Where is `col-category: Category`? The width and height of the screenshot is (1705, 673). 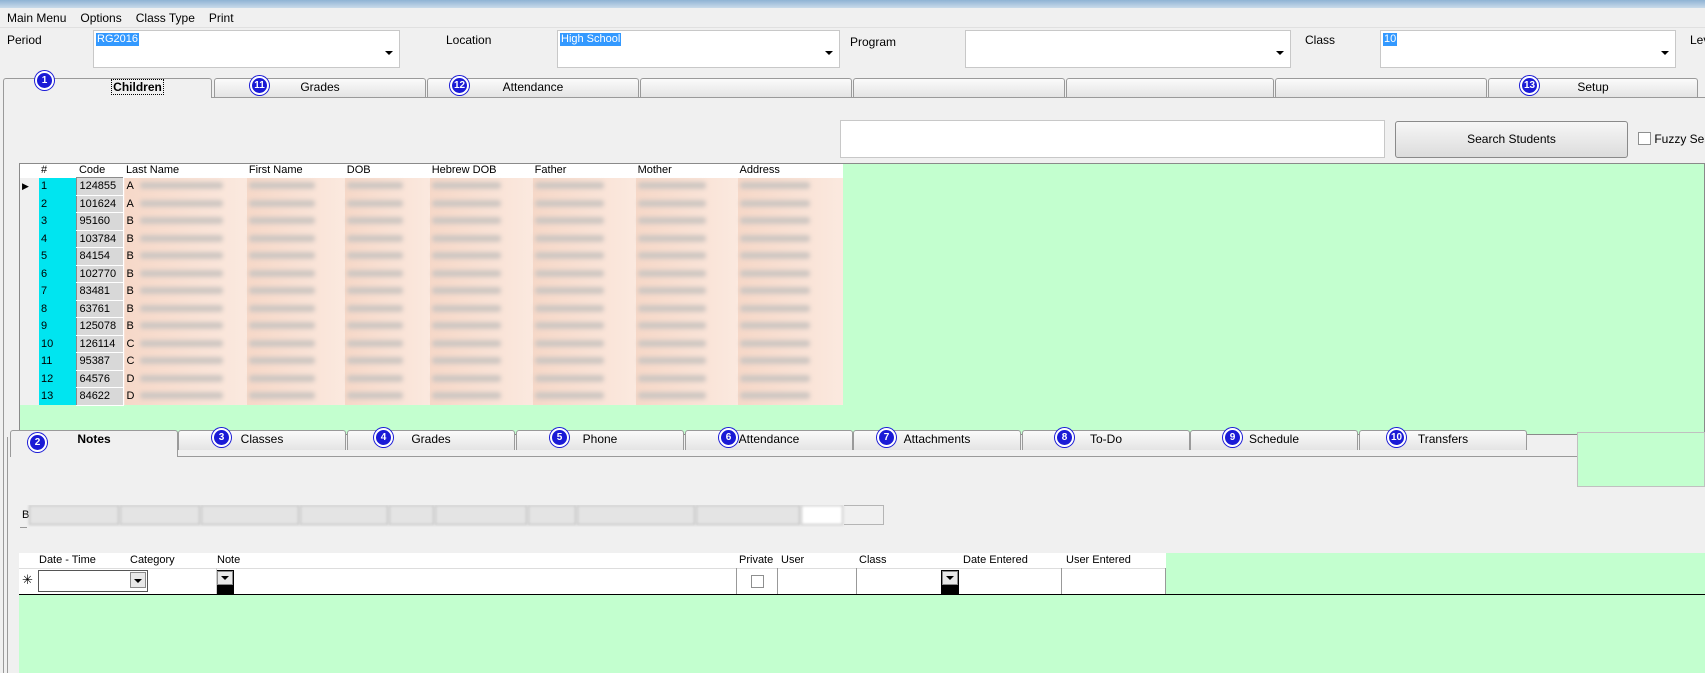 col-category: Category is located at coordinates (152, 560).